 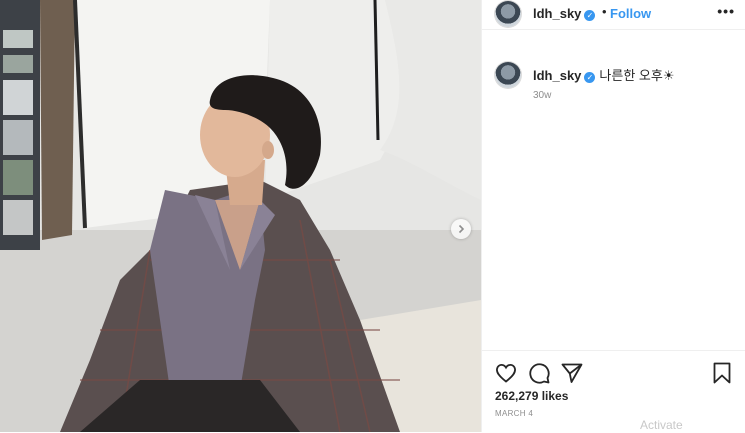 What do you see at coordinates (506, 373) in the screenshot?
I see `heart-icon` at bounding box center [506, 373].